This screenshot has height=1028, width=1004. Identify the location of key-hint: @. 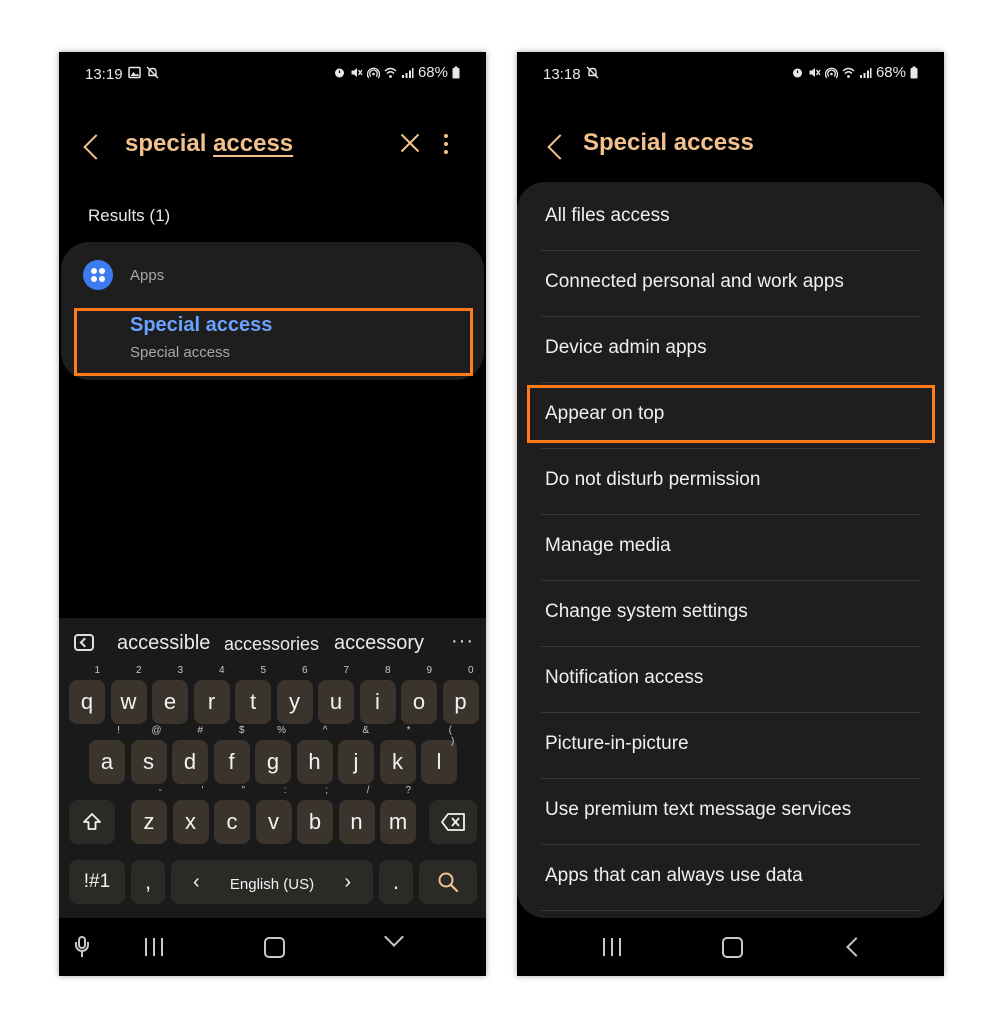
(156, 730).